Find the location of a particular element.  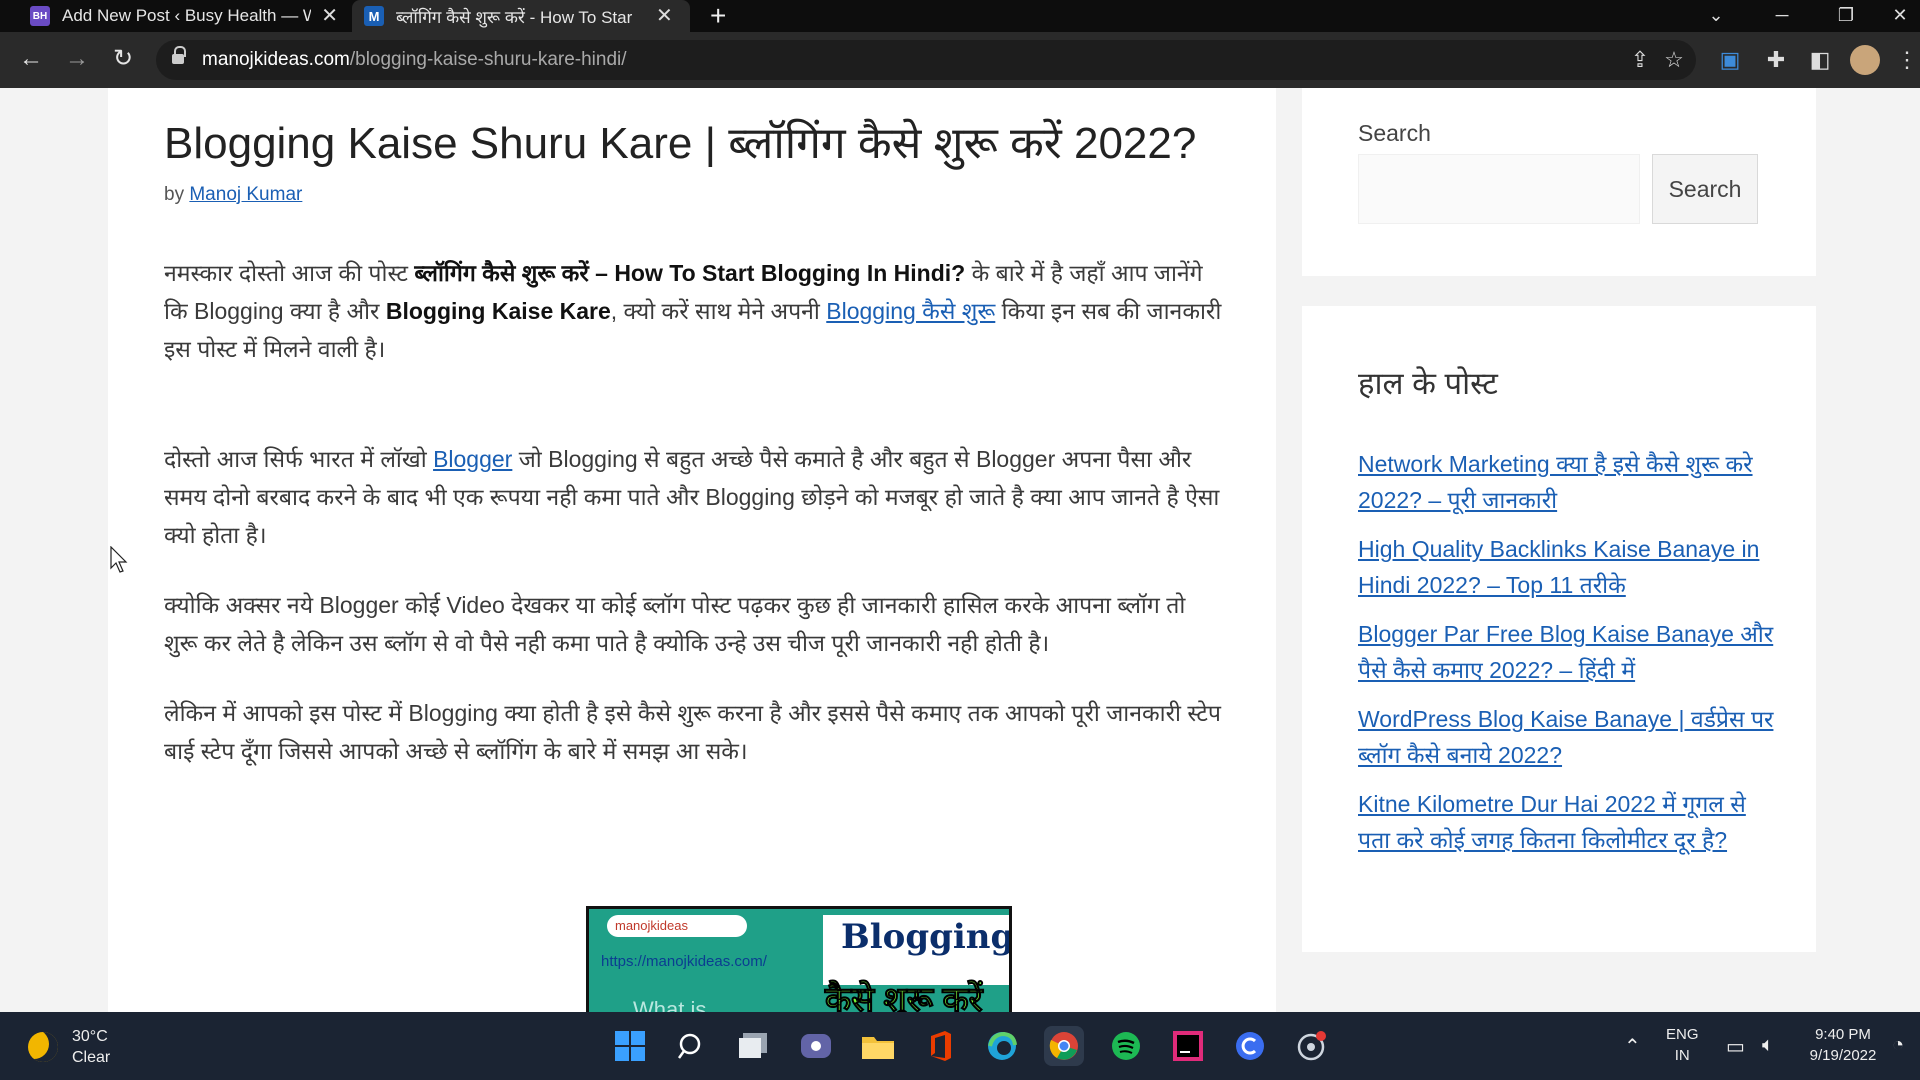

thumb-url: https://manojkideas.com/ is located at coordinates (684, 961).